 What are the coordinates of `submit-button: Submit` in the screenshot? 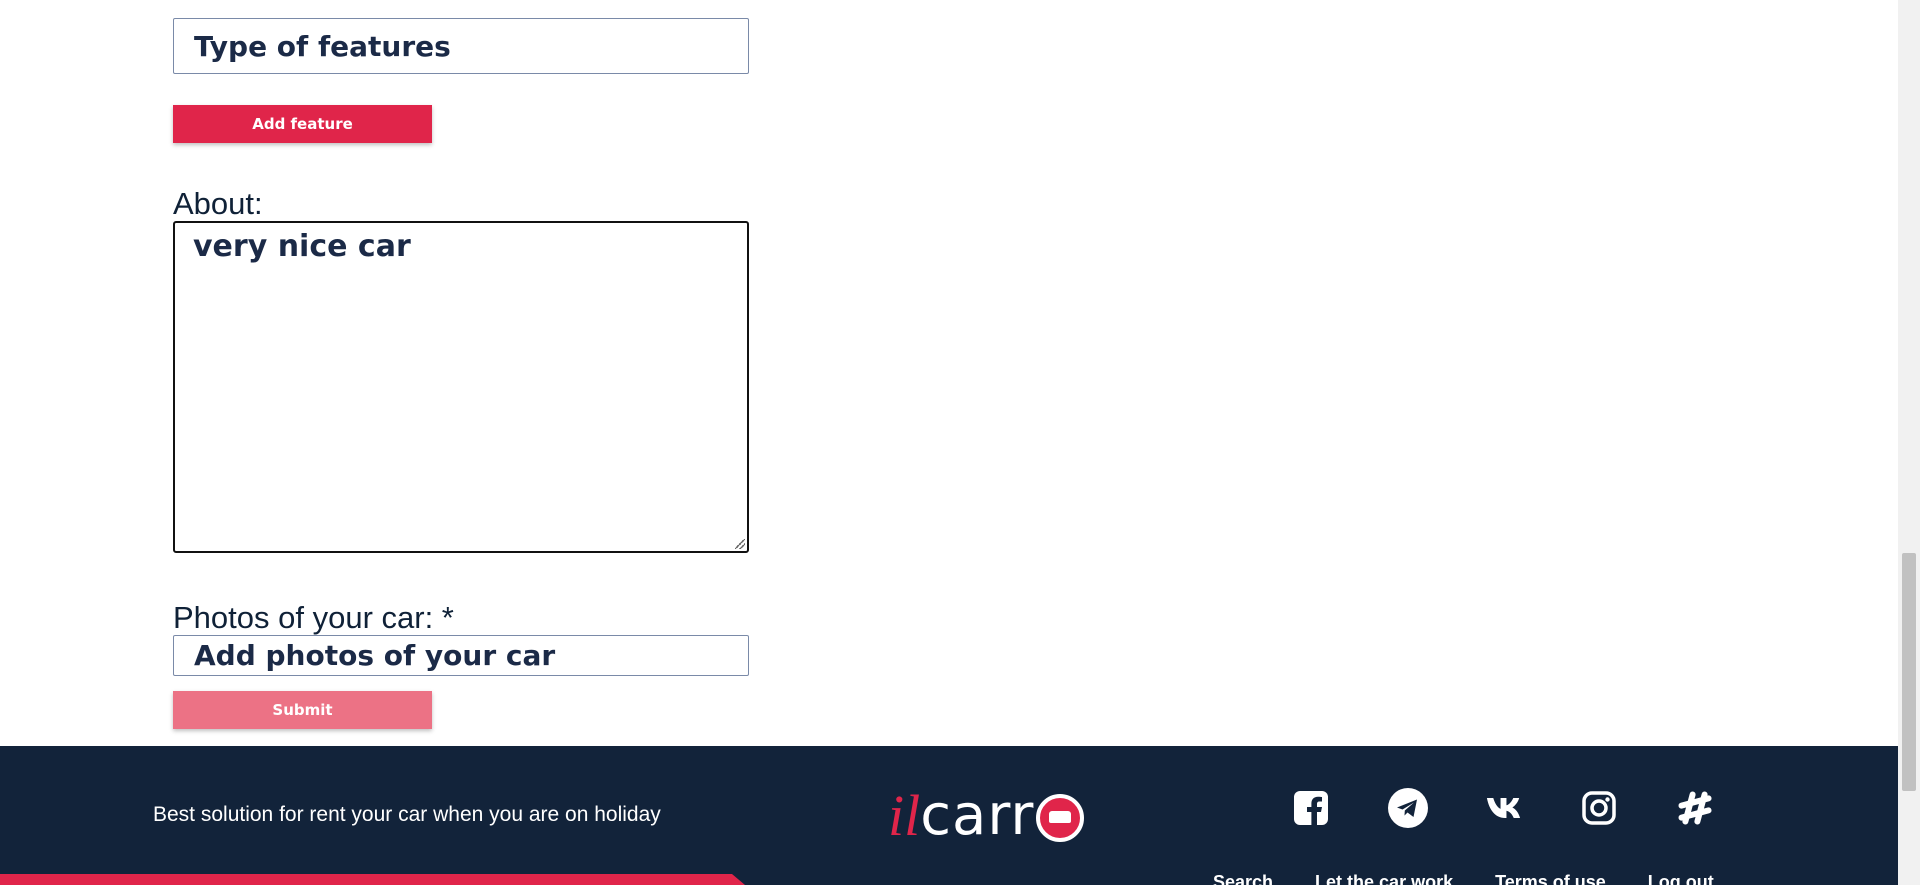 It's located at (302, 710).